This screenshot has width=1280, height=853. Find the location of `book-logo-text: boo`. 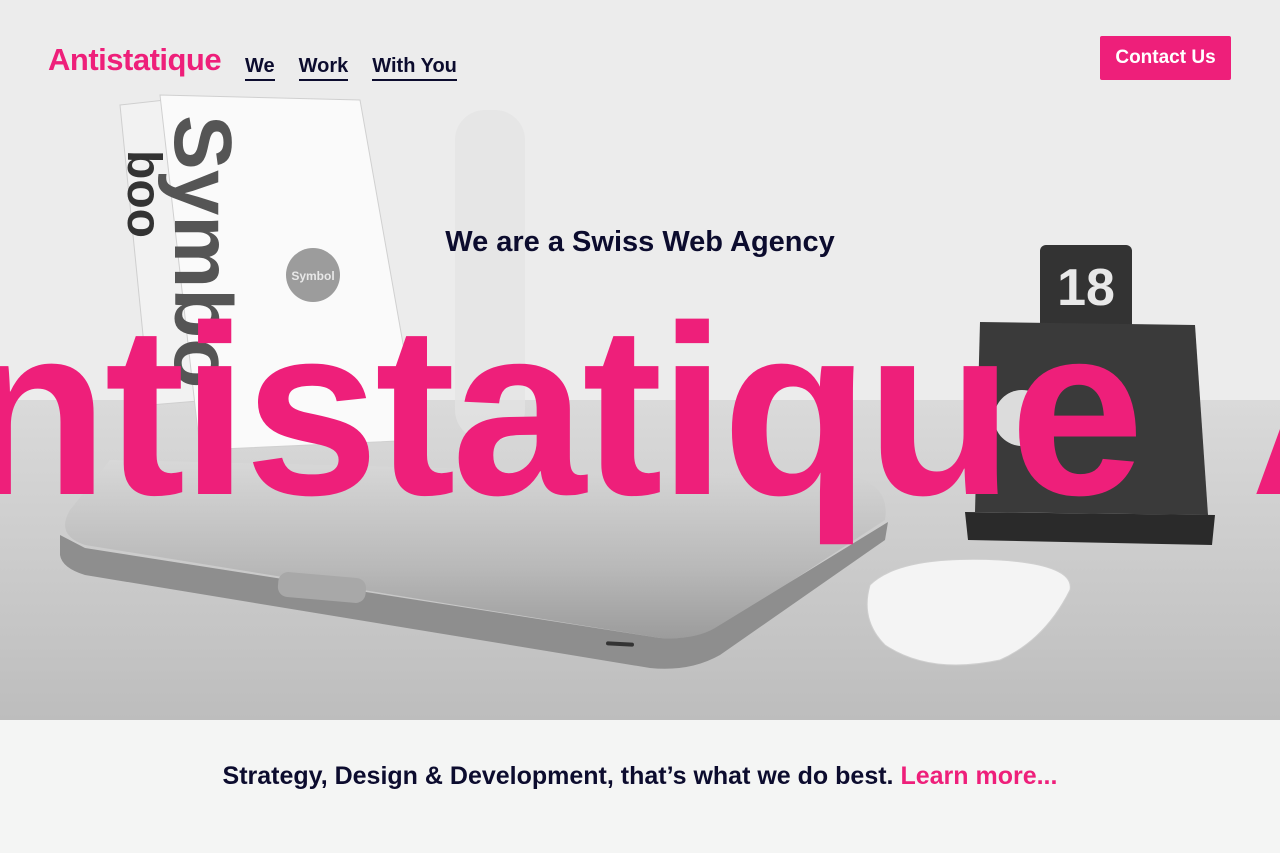

book-logo-text: boo is located at coordinates (143, 194).